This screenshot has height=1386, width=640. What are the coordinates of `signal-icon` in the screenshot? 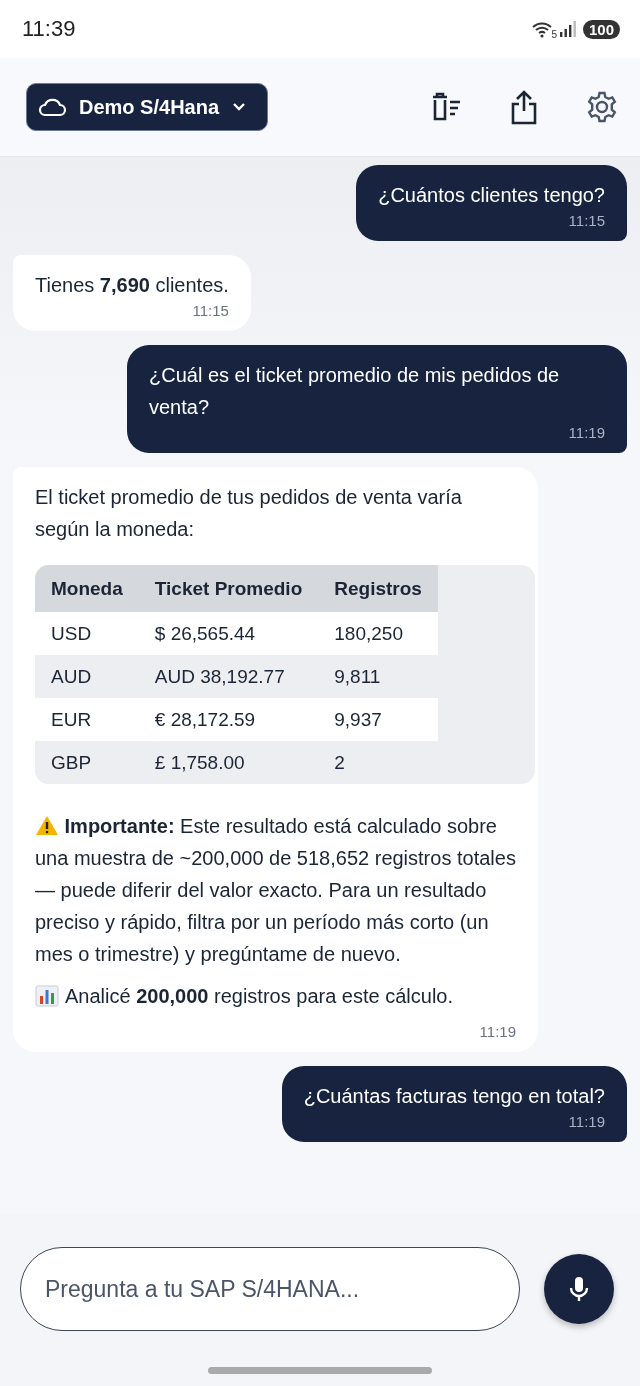 It's located at (567, 29).